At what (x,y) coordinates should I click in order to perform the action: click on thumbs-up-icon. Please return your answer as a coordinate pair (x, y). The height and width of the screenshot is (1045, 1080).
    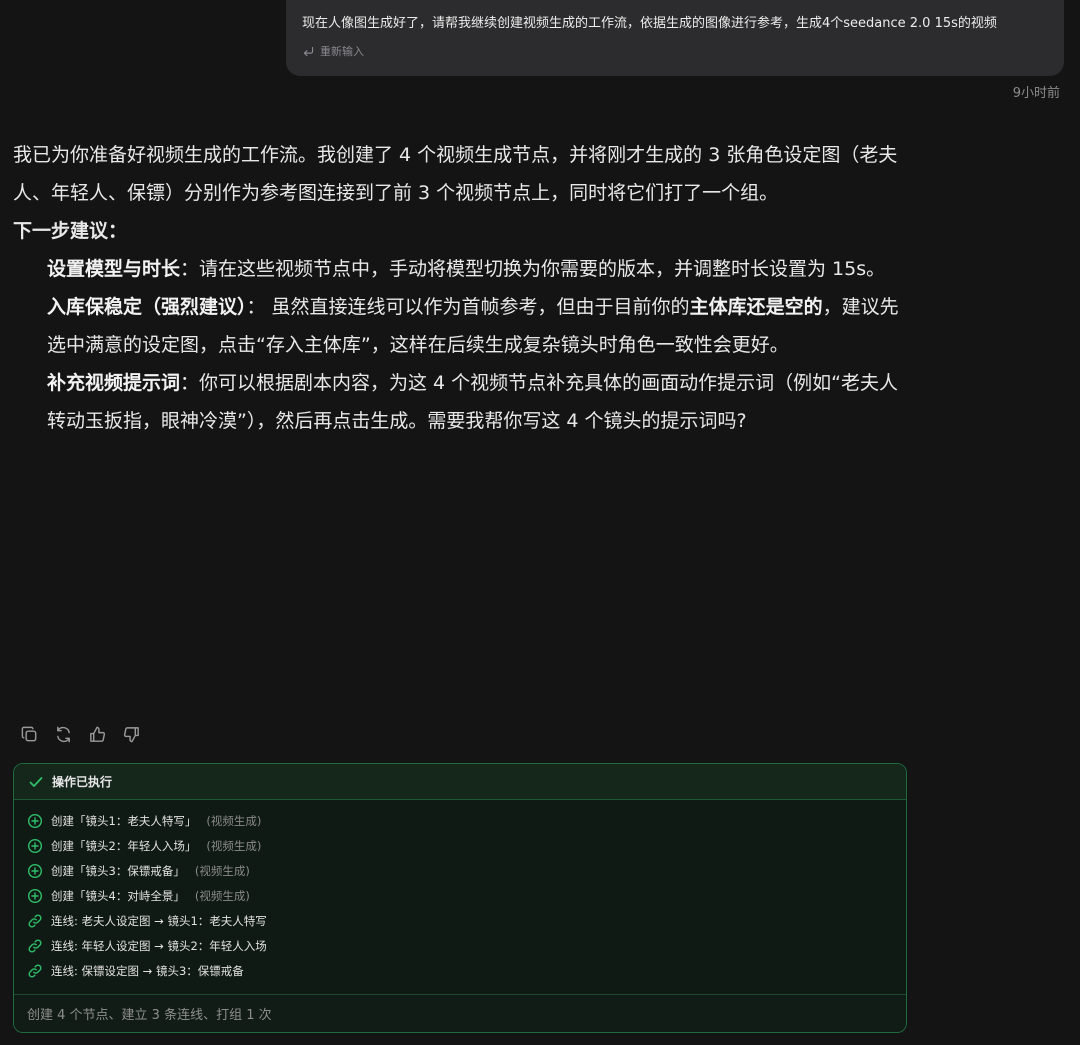
    Looking at the image, I should click on (97, 734).